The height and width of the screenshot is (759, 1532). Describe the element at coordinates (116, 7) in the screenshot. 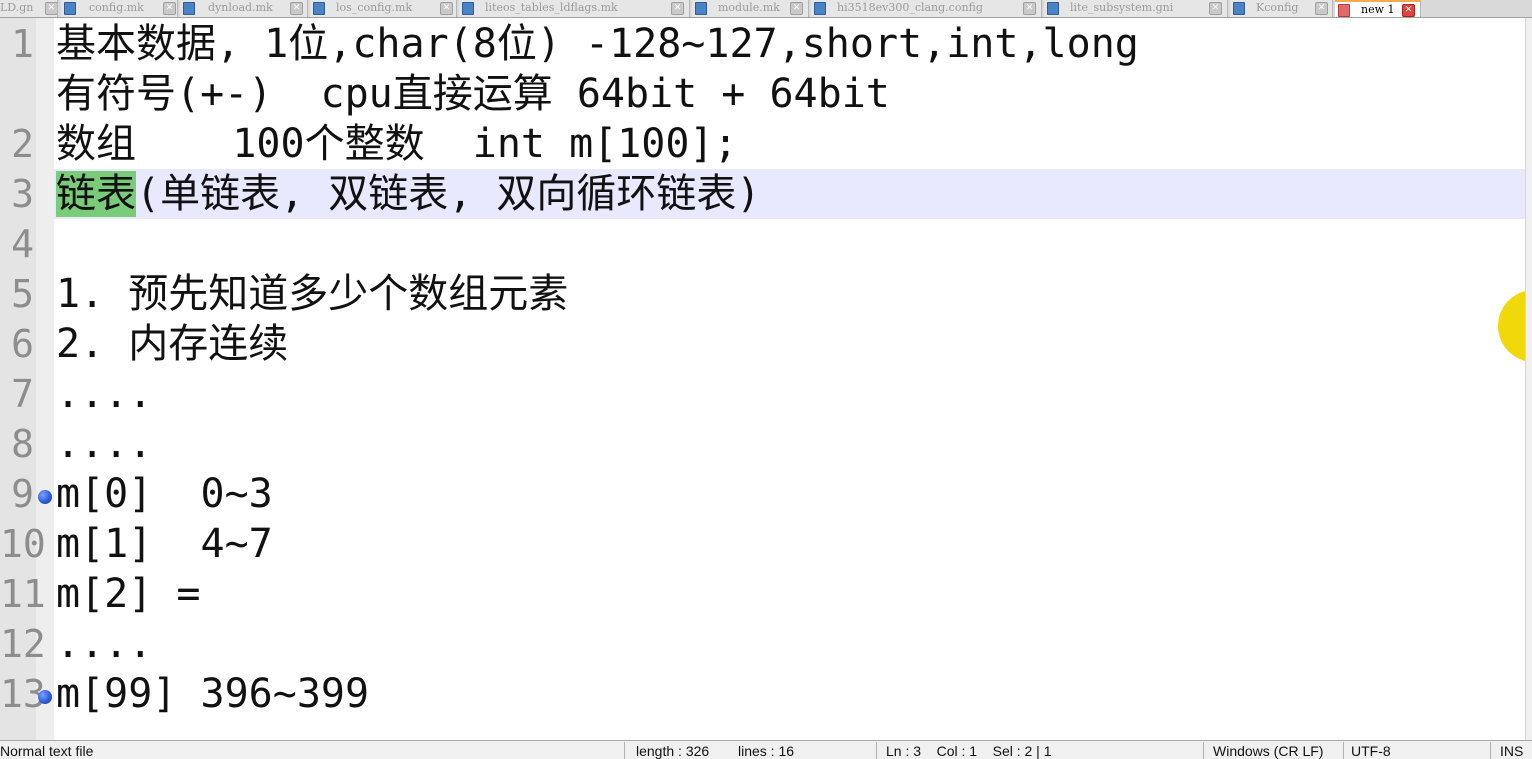

I see `tab-label: config.mk` at that location.